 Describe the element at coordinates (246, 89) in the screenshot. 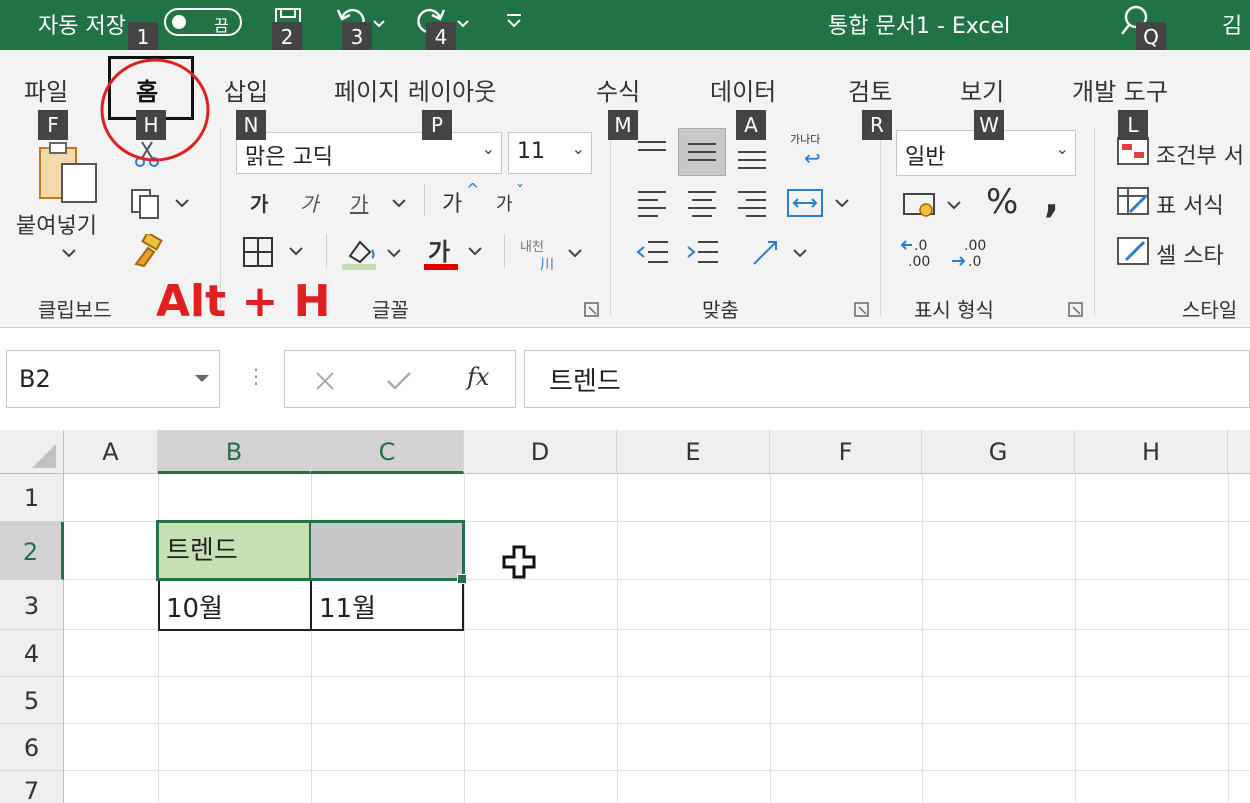

I see `tab-insert: 삽입` at that location.